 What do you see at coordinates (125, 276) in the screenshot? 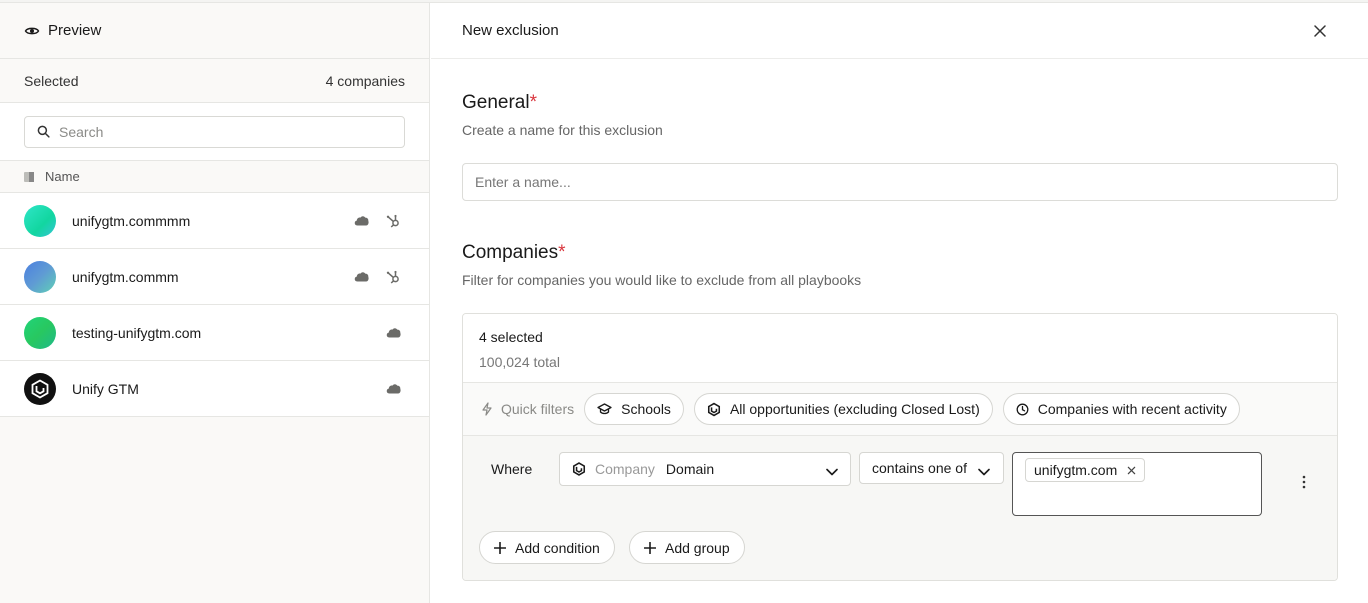
I see `company-name: unifygtm.commm` at bounding box center [125, 276].